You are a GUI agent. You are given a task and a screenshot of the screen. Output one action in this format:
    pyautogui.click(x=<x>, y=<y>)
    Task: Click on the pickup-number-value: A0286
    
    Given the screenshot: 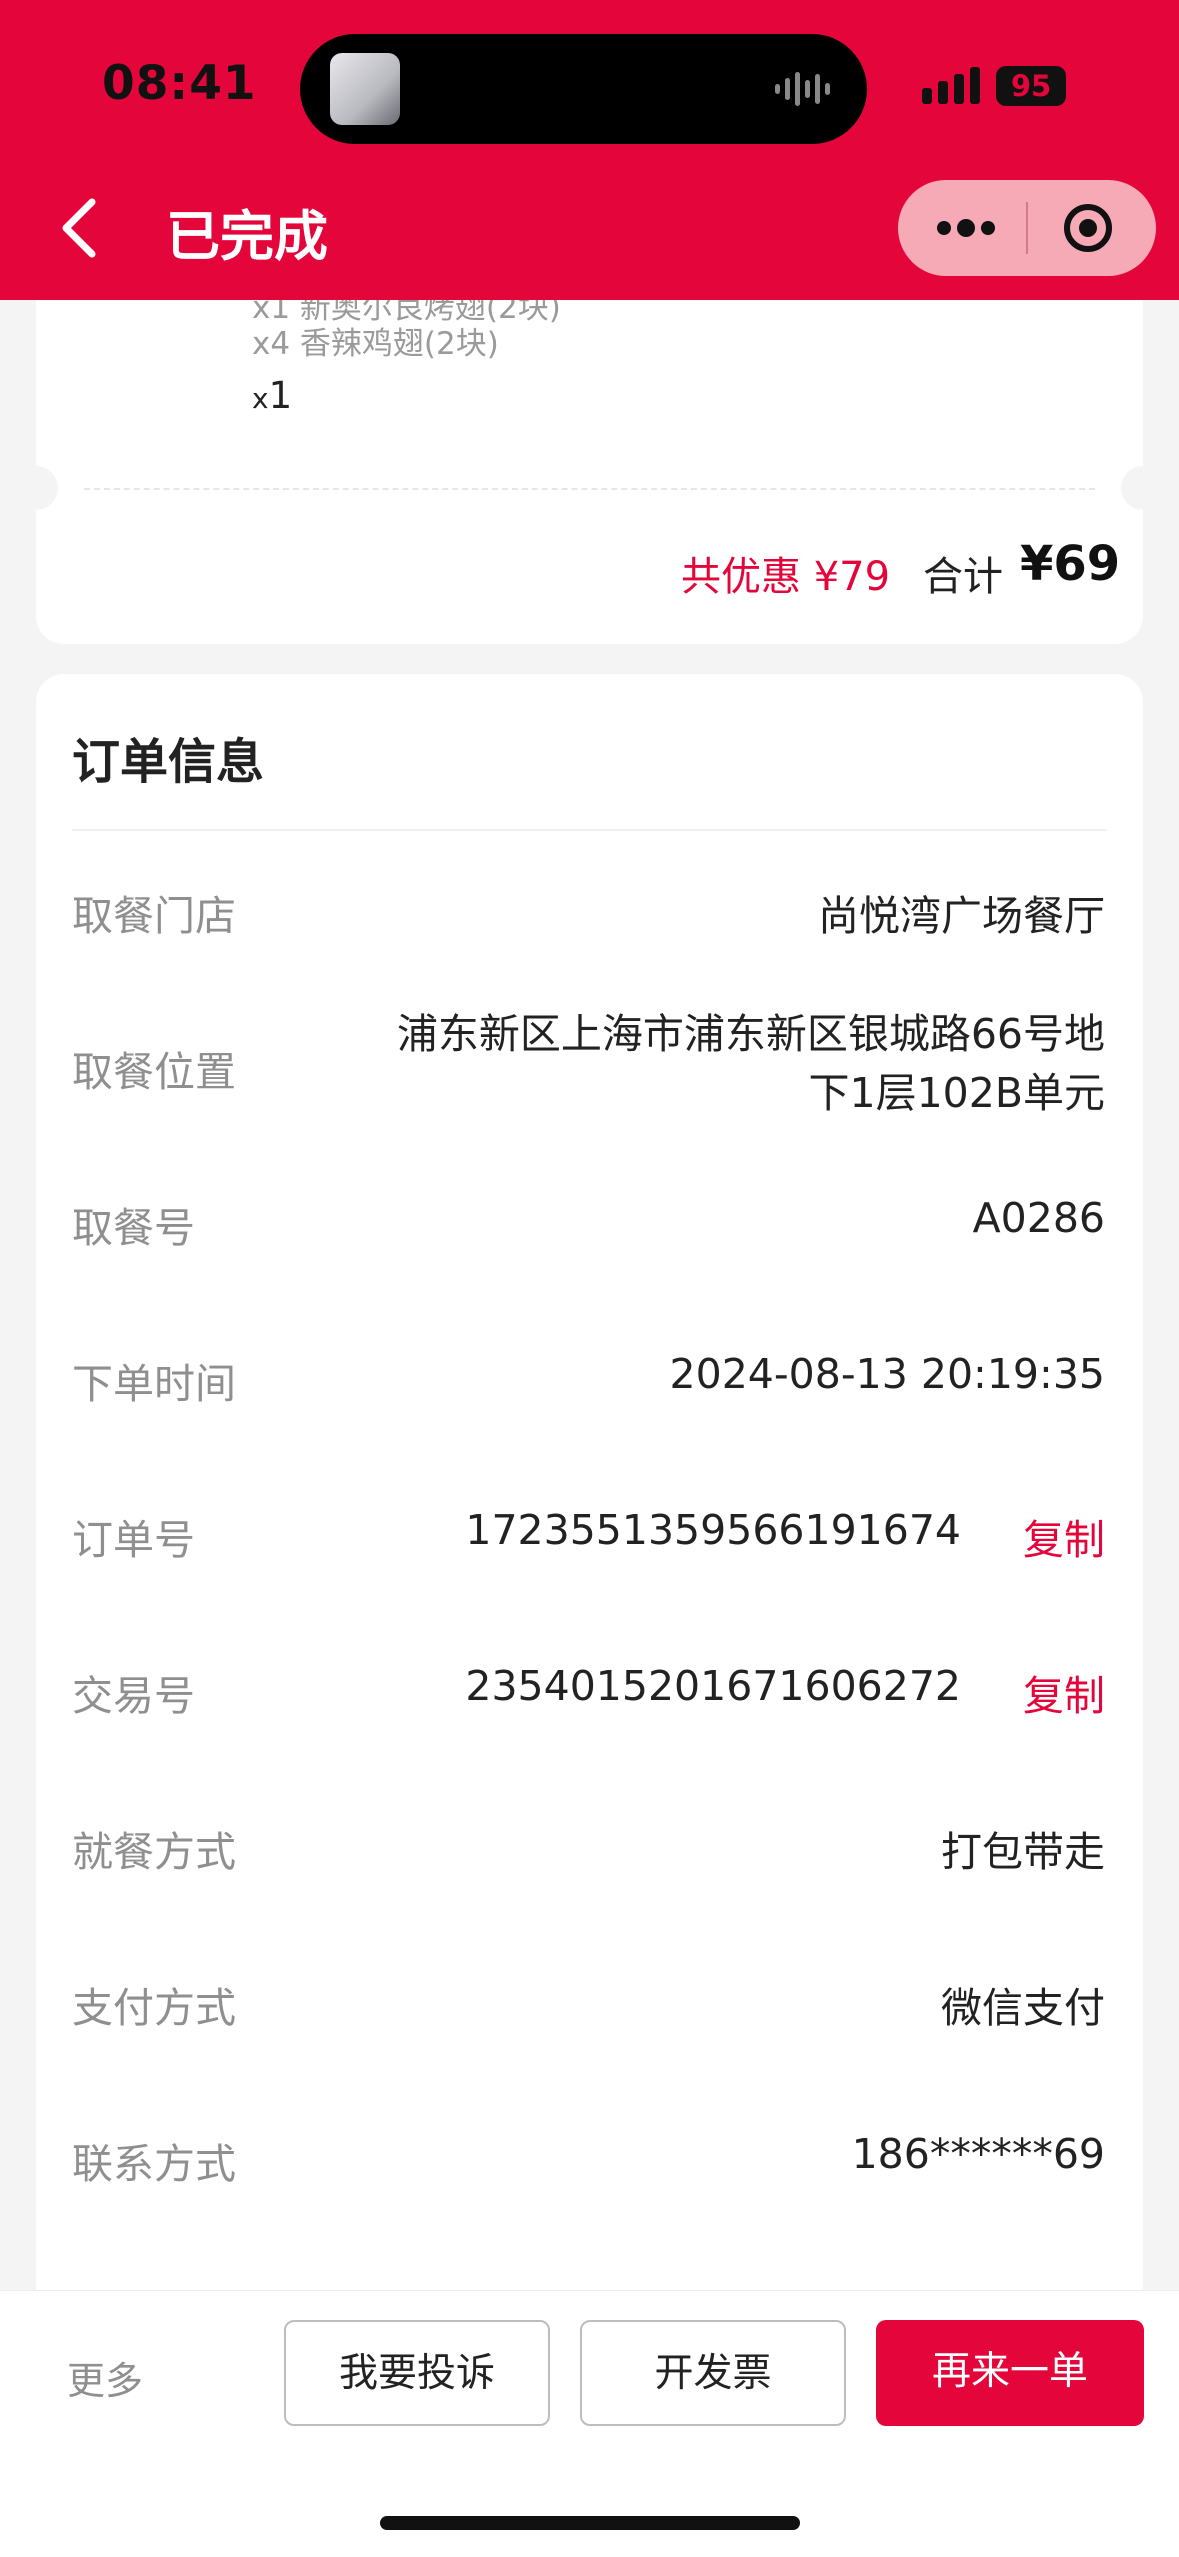 What is the action you would take?
    pyautogui.click(x=1038, y=1218)
    